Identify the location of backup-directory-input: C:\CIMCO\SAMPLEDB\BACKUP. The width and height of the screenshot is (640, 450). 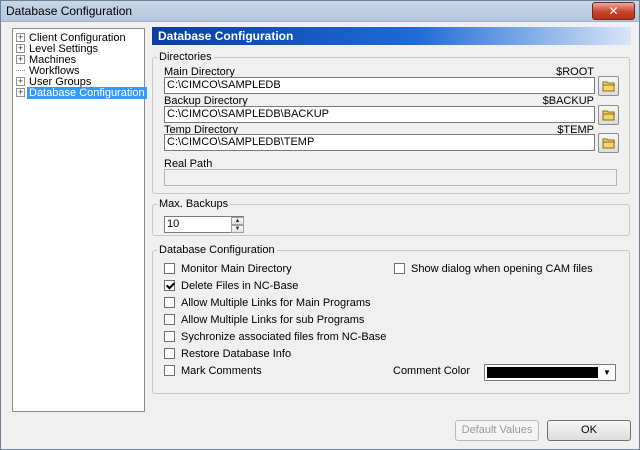
(379, 114).